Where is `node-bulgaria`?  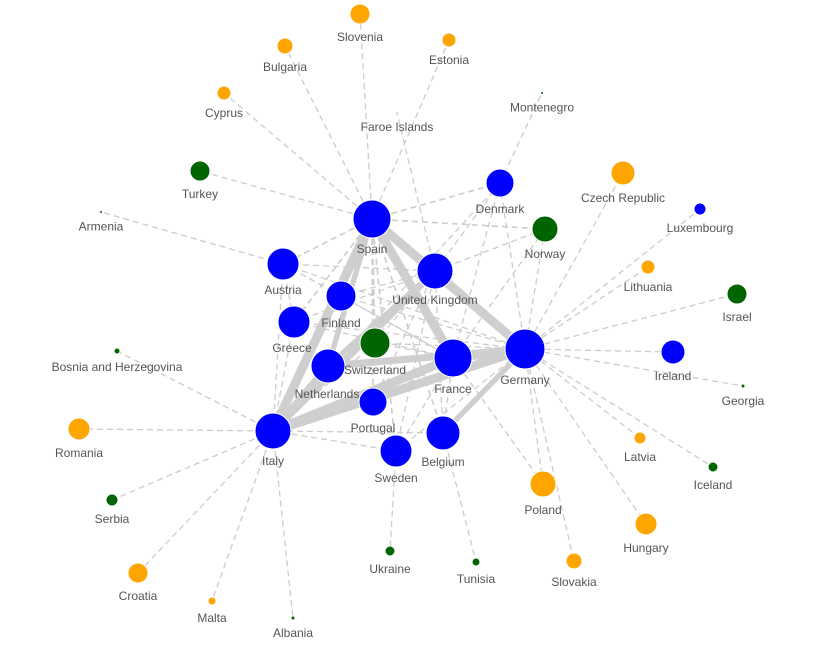 node-bulgaria is located at coordinates (285, 46).